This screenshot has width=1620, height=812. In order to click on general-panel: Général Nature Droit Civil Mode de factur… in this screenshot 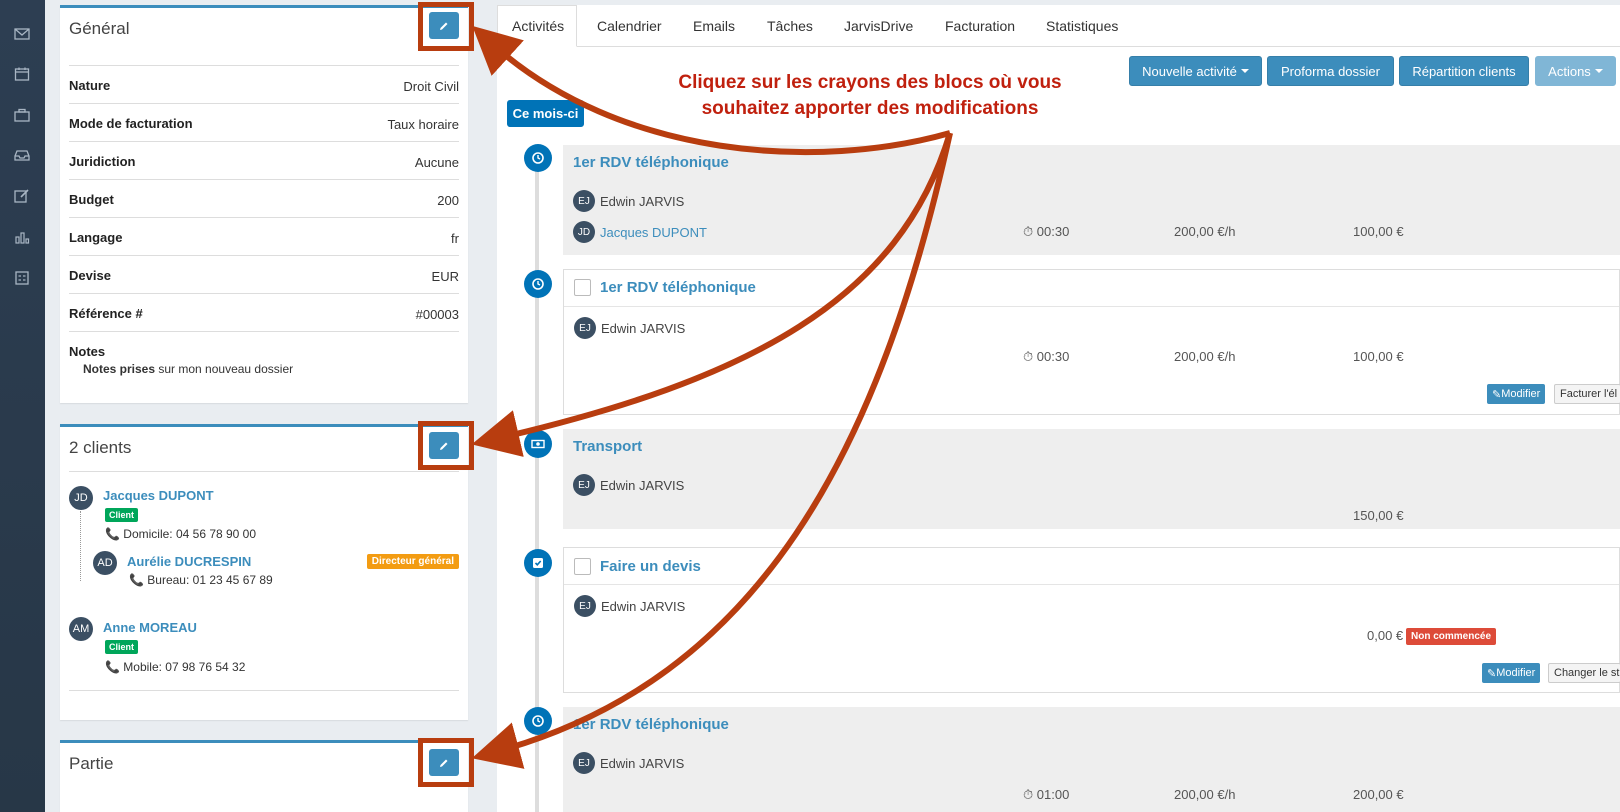, I will do `click(264, 204)`.